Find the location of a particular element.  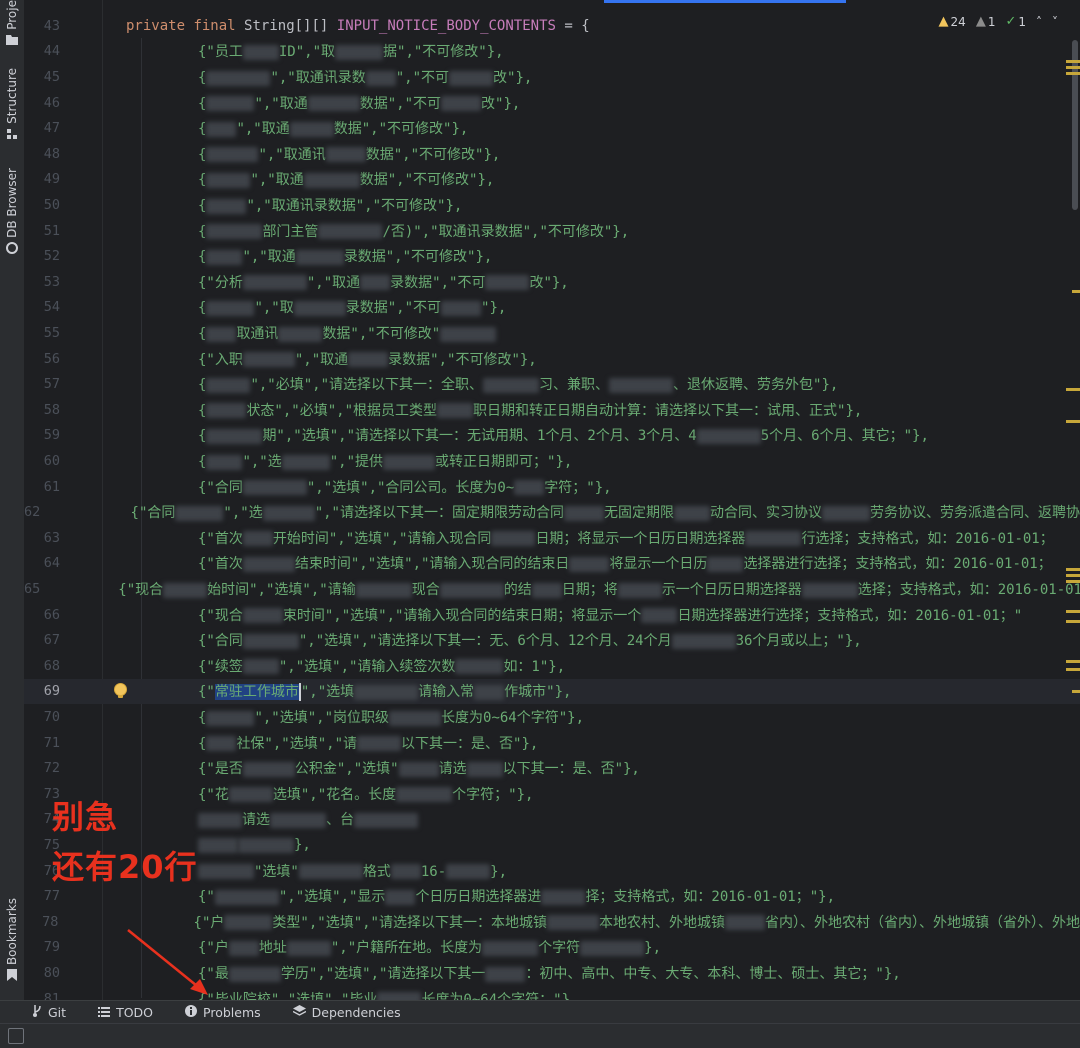

git-tab-label: Git is located at coordinates (57, 1012).